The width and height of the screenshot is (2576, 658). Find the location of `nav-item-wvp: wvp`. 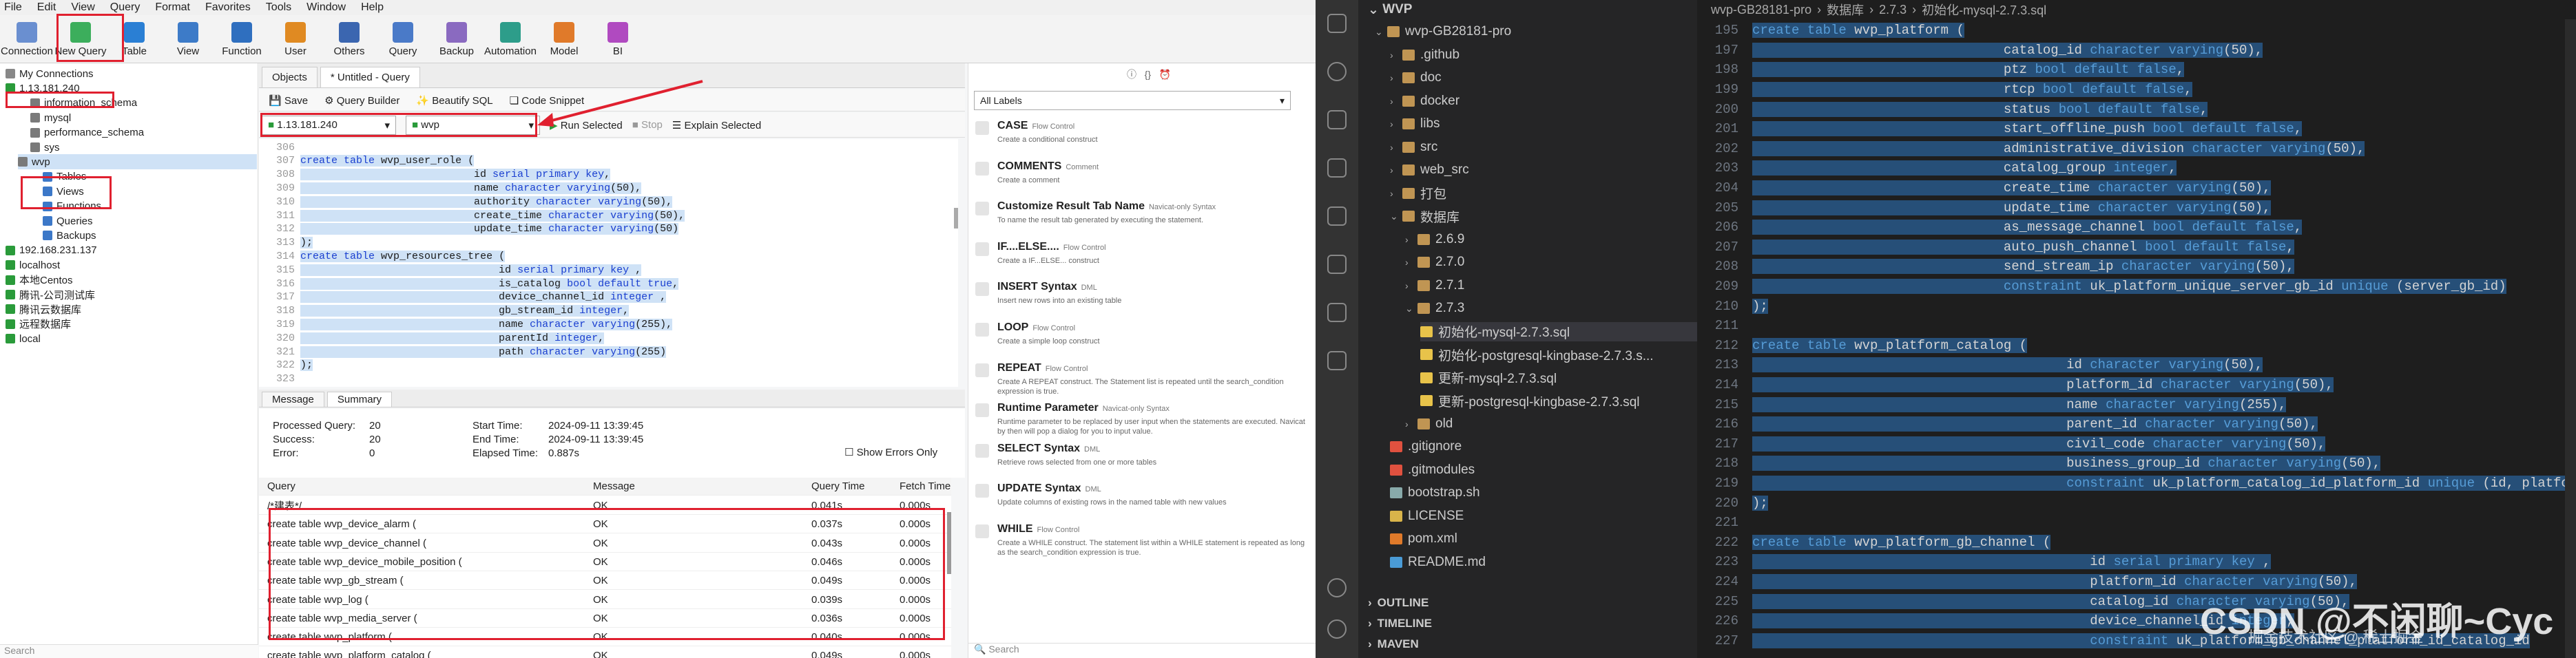

nav-item-wvp: wvp is located at coordinates (137, 162).